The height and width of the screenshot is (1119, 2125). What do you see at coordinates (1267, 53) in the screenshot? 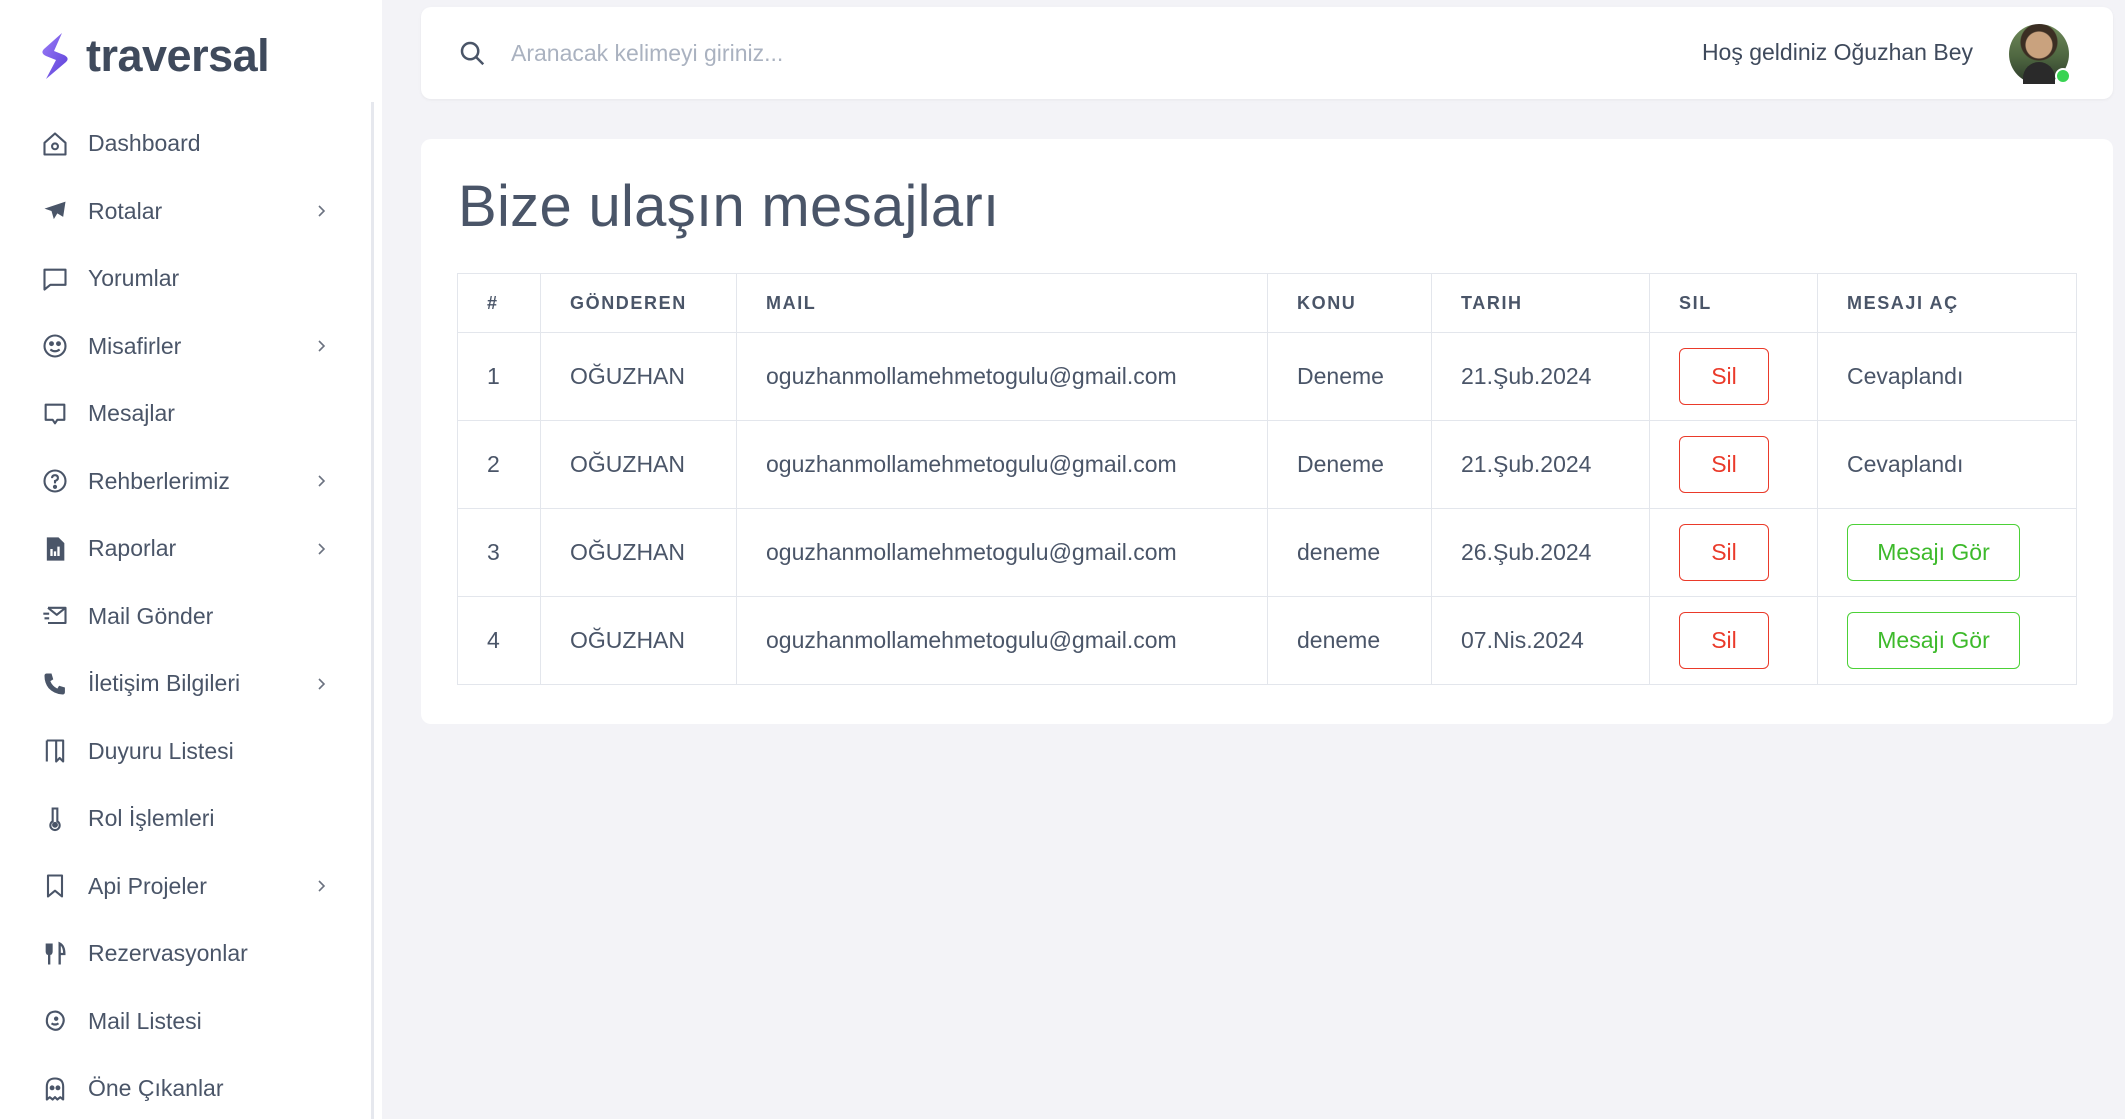
I see `topbar: Hoş geldiniz Oğuzhan Bey` at bounding box center [1267, 53].